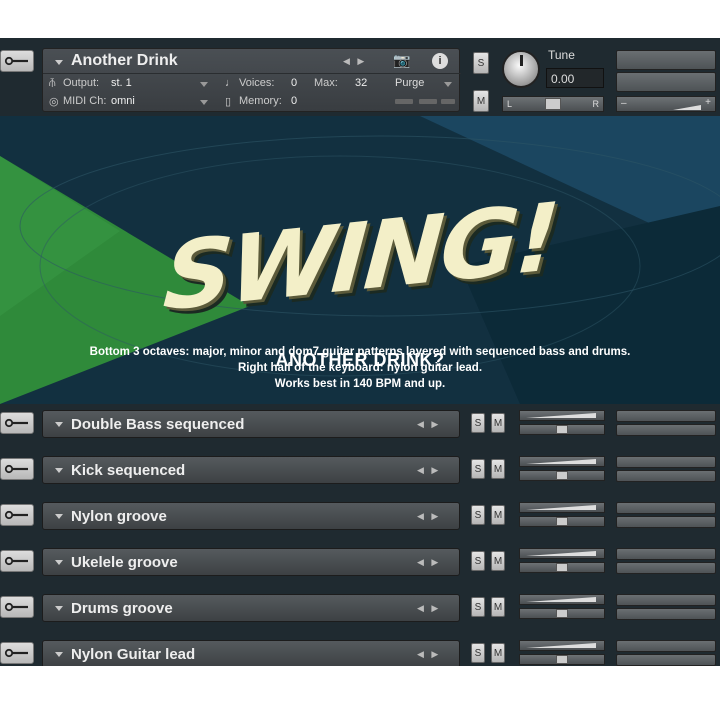 This screenshot has width=720, height=720. I want to click on instrument-row-label: Double Bass sequenced, so click(157, 424).